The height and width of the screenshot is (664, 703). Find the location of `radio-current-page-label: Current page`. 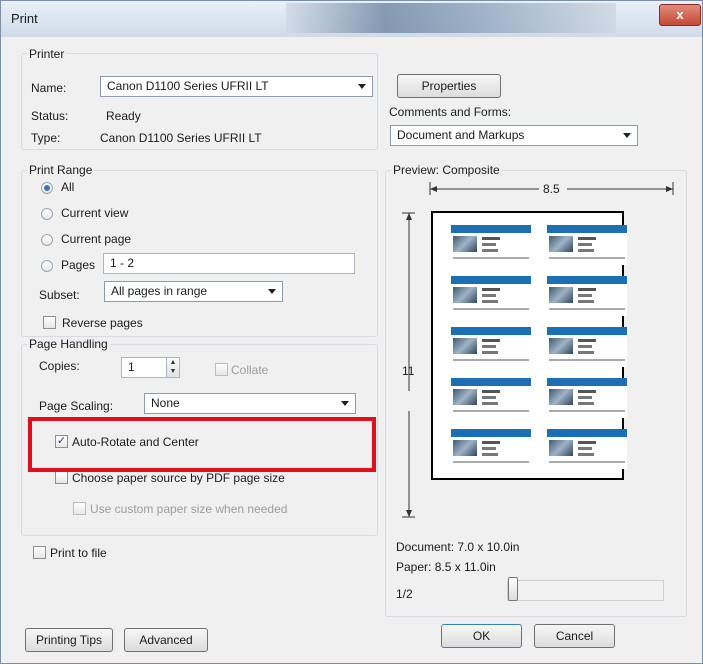

radio-current-page-label: Current page is located at coordinates (96, 239).